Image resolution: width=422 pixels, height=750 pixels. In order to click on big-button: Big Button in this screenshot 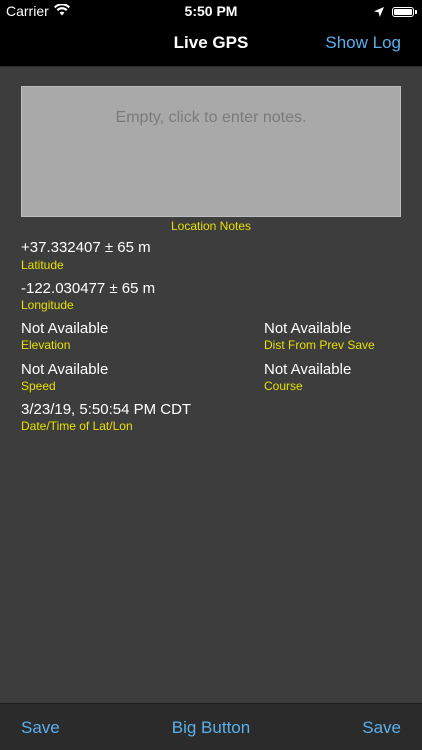, I will do `click(211, 728)`.